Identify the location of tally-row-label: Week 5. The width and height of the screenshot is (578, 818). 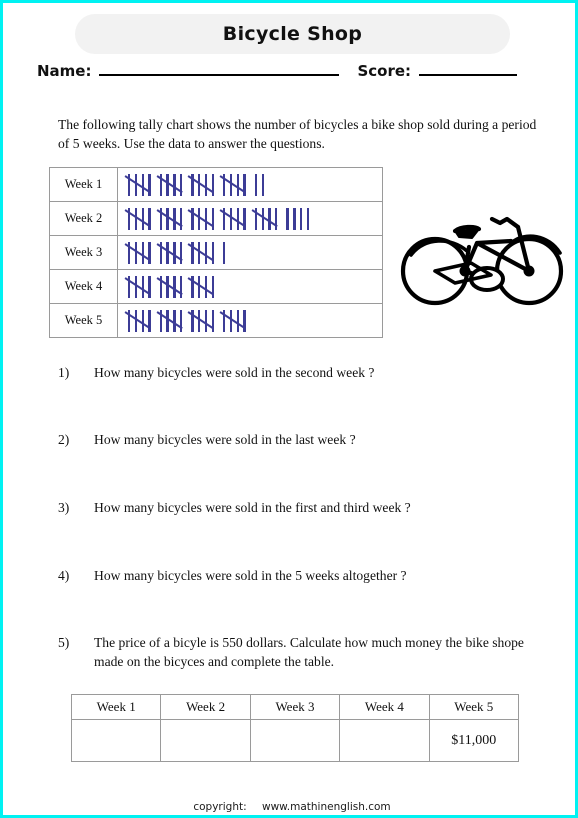
(83, 320).